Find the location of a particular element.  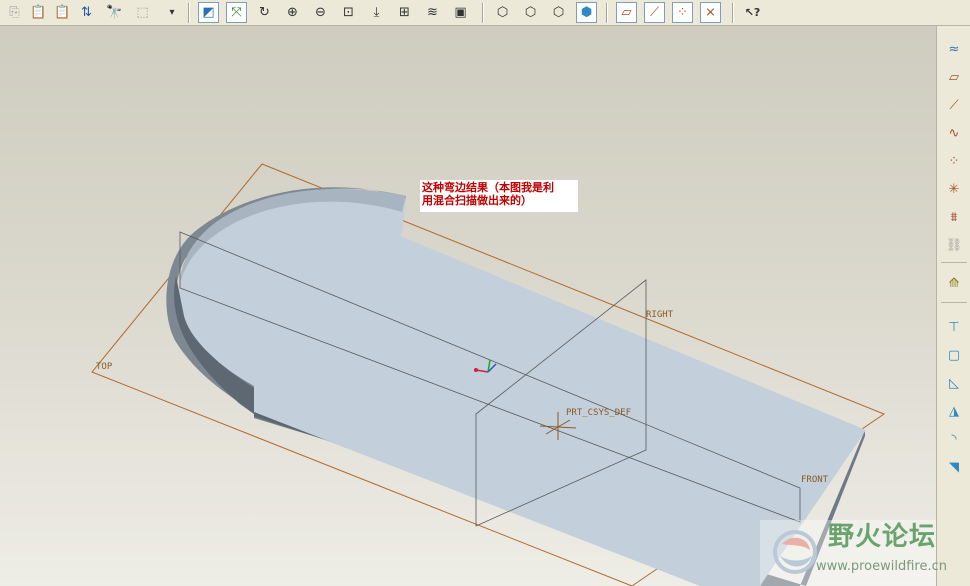

datum-plane-display-icon: ▱ is located at coordinates (626, 12).